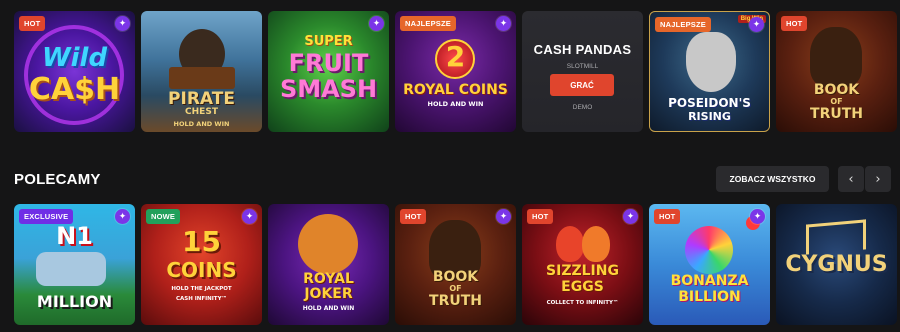 The image size is (900, 332). Describe the element at coordinates (582, 107) in the screenshot. I see `demo-link: DEMO` at that location.